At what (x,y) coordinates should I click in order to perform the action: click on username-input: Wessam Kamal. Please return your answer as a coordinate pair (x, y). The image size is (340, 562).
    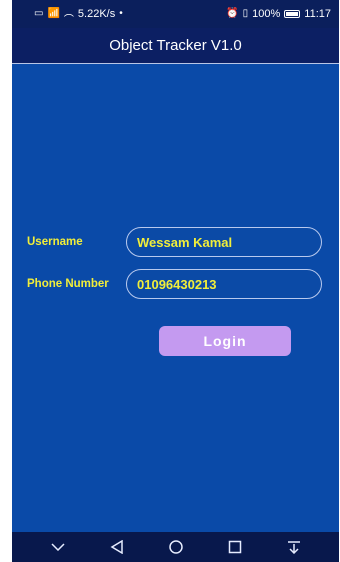
    Looking at the image, I should click on (224, 242).